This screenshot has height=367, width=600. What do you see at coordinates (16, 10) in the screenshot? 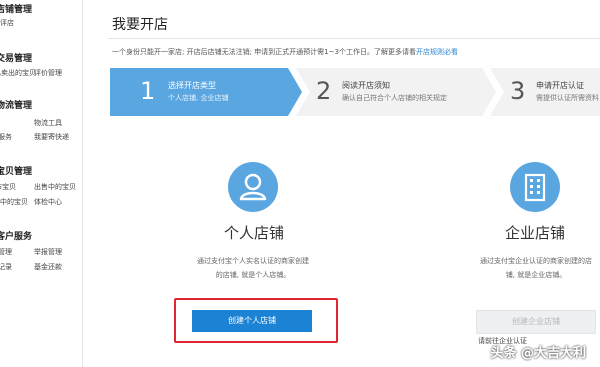
I see `sidebar-section-shop: 店铺管理` at bounding box center [16, 10].